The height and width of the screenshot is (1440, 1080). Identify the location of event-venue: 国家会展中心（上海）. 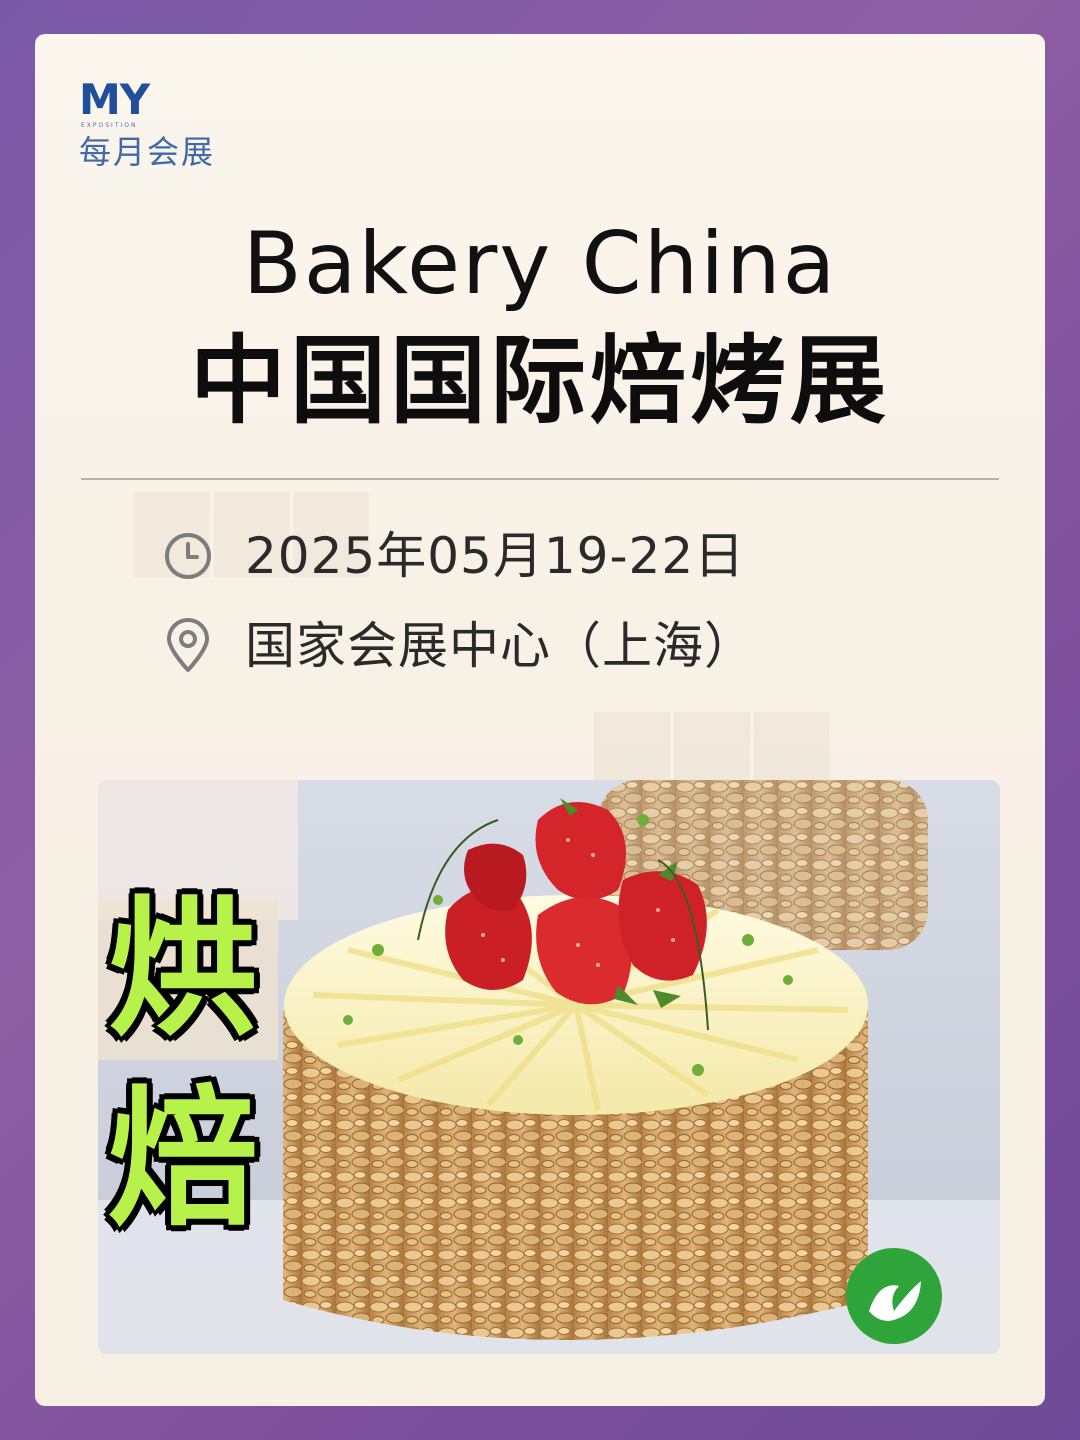
(500, 646).